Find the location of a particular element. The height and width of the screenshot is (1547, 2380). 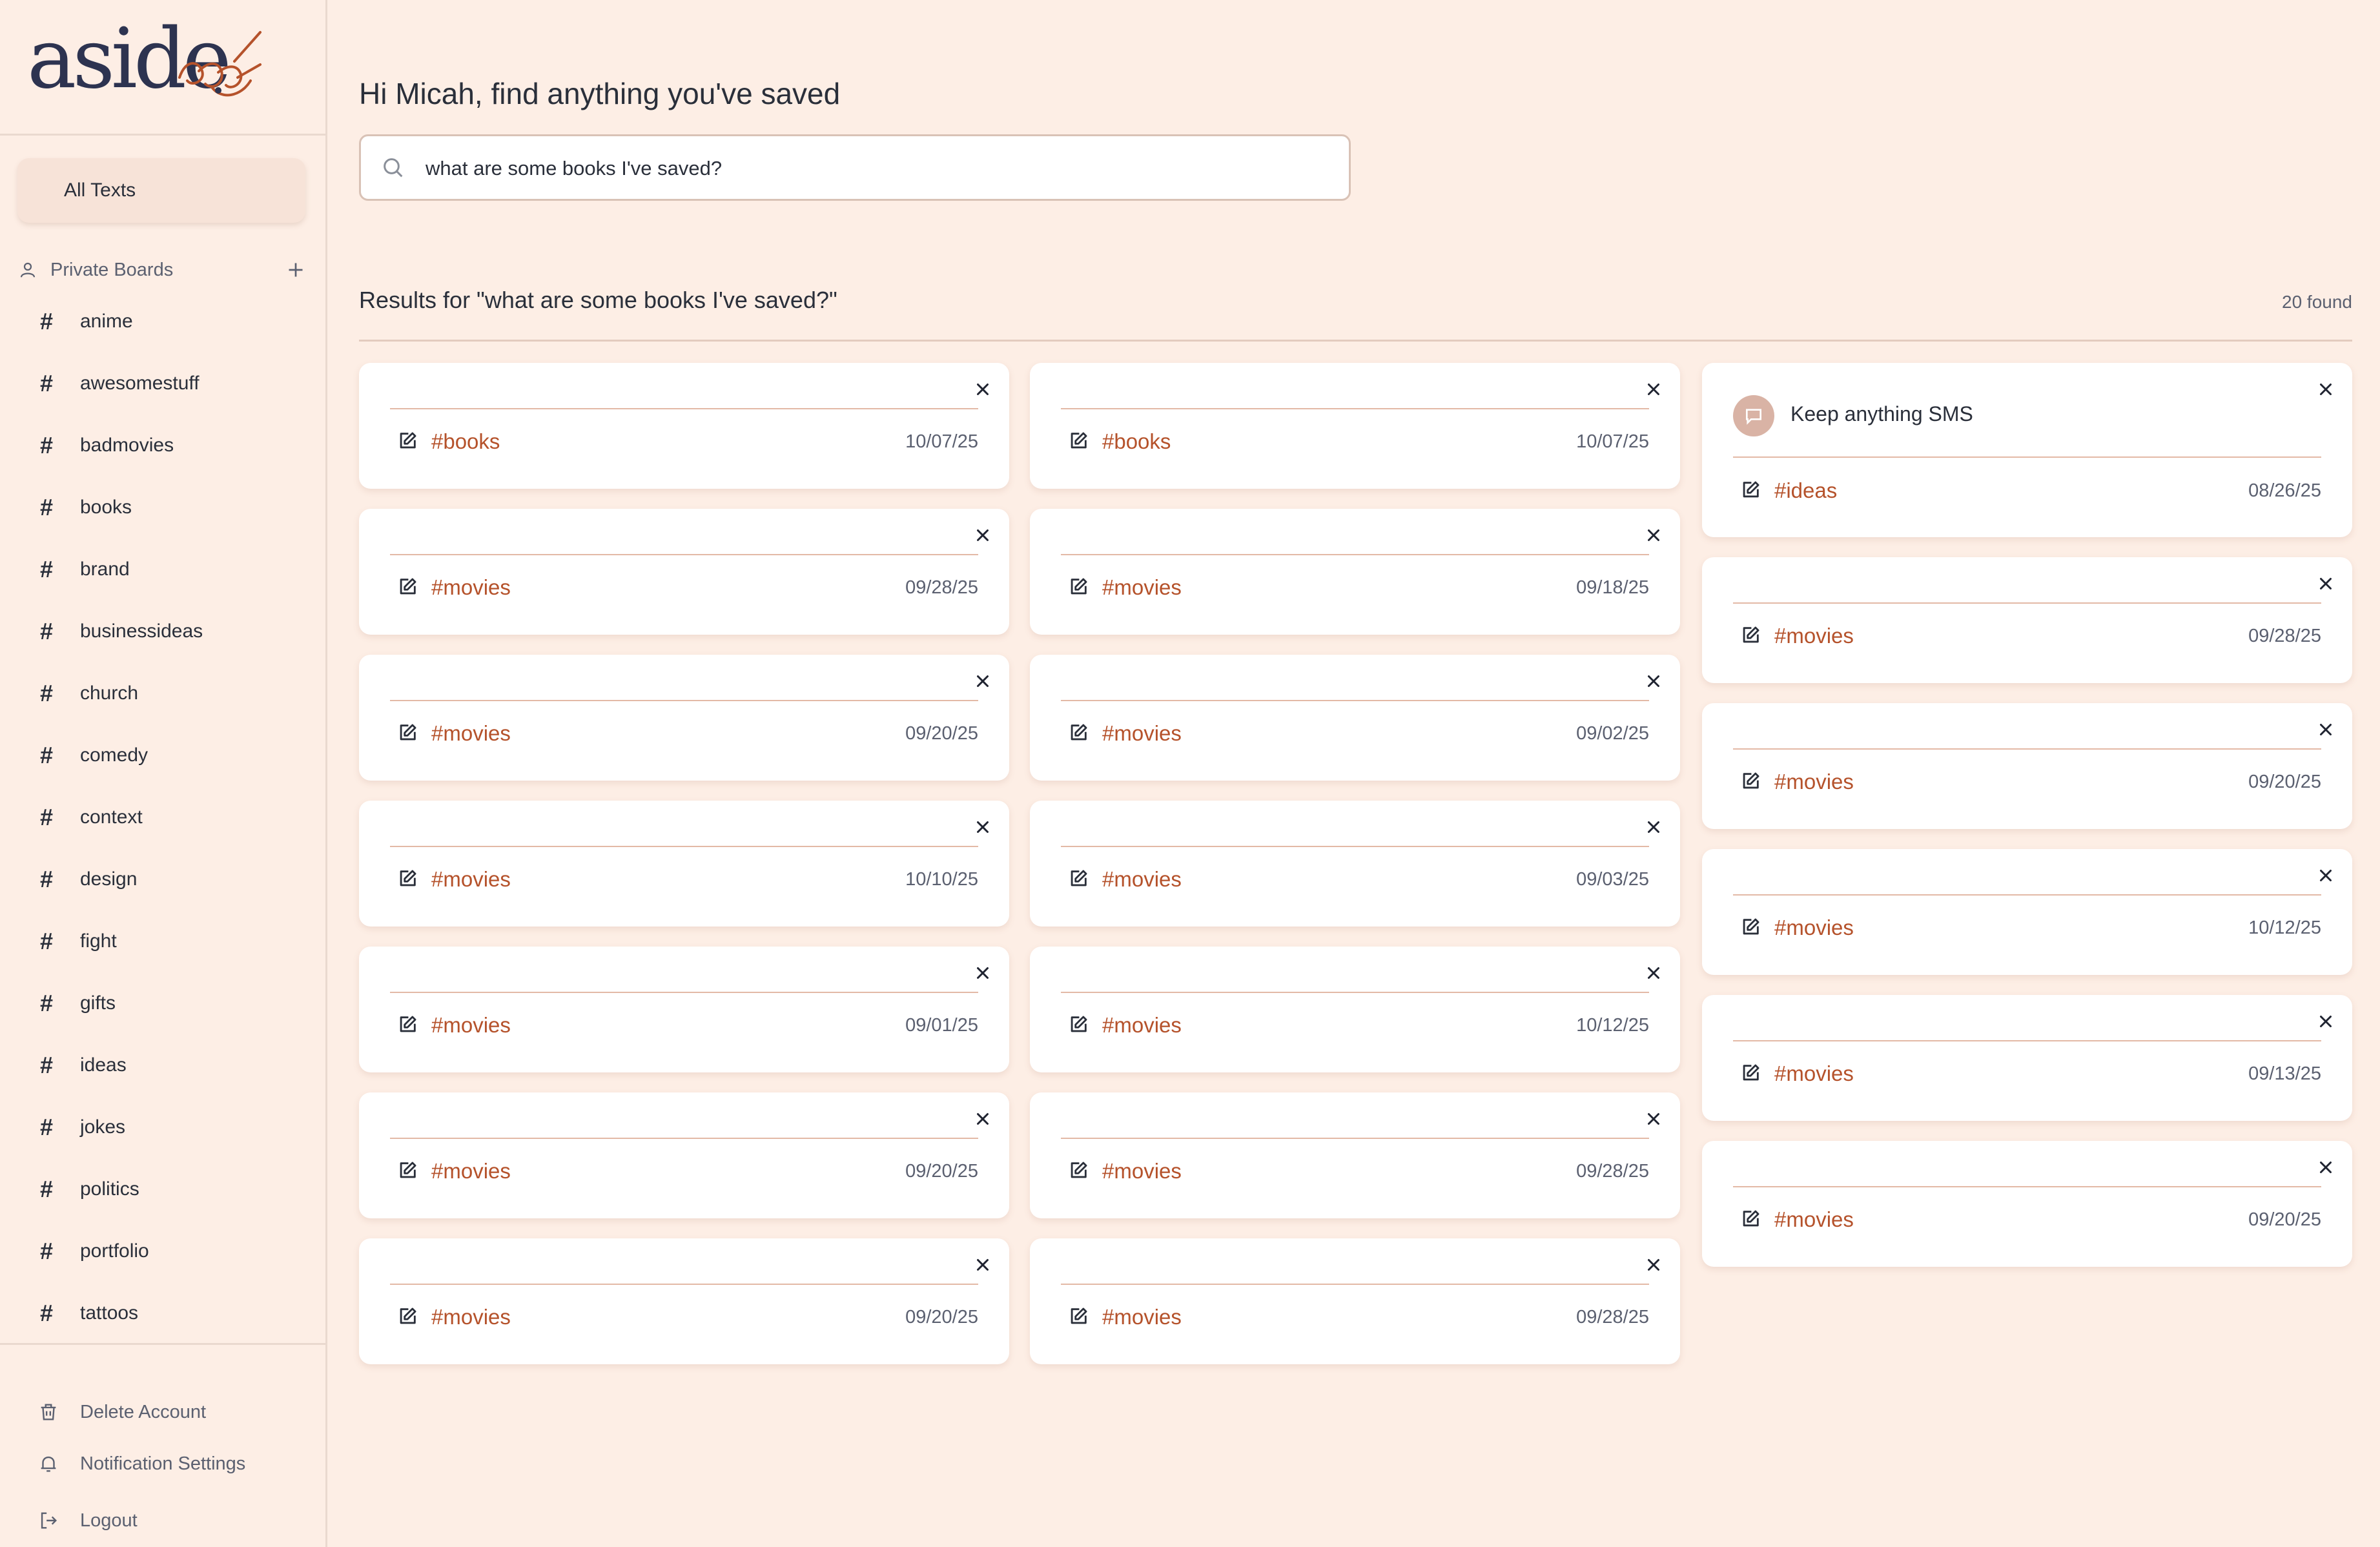

sidebar-item-portfolio: # portfolio is located at coordinates (163, 1251).